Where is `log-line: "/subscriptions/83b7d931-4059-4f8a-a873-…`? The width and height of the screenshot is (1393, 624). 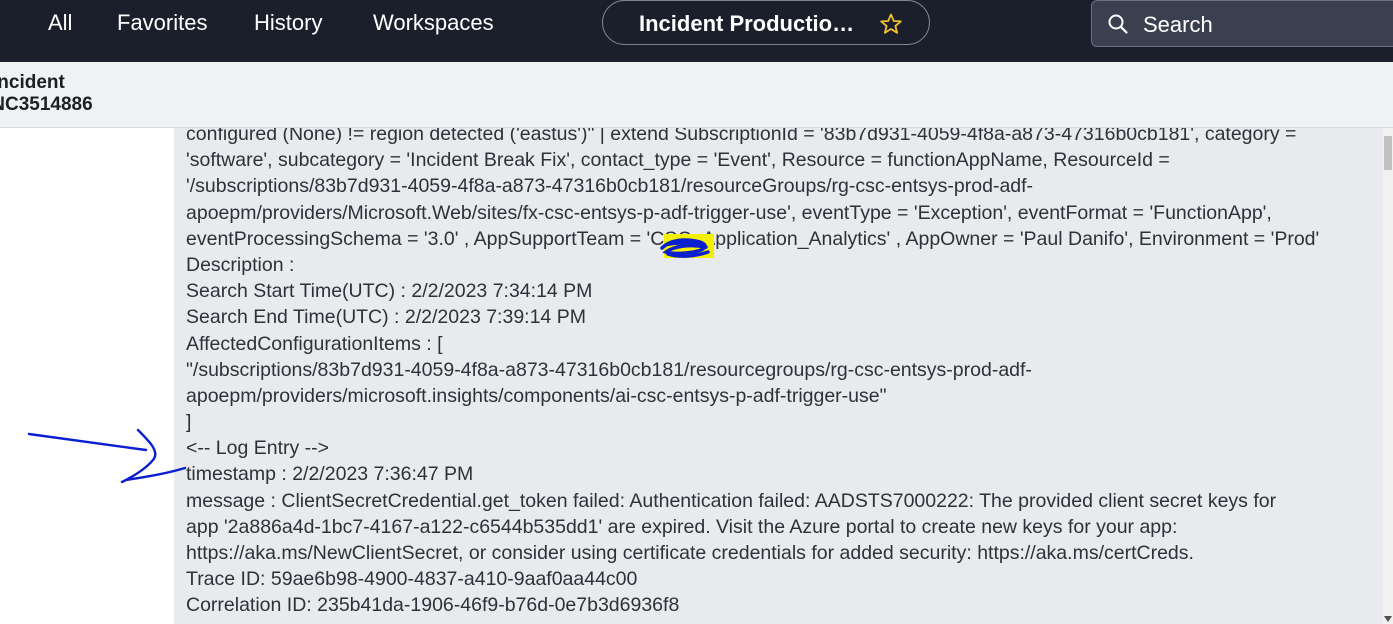
log-line: "/subscriptions/83b7d931-4059-4f8a-a873-… is located at coordinates (609, 369).